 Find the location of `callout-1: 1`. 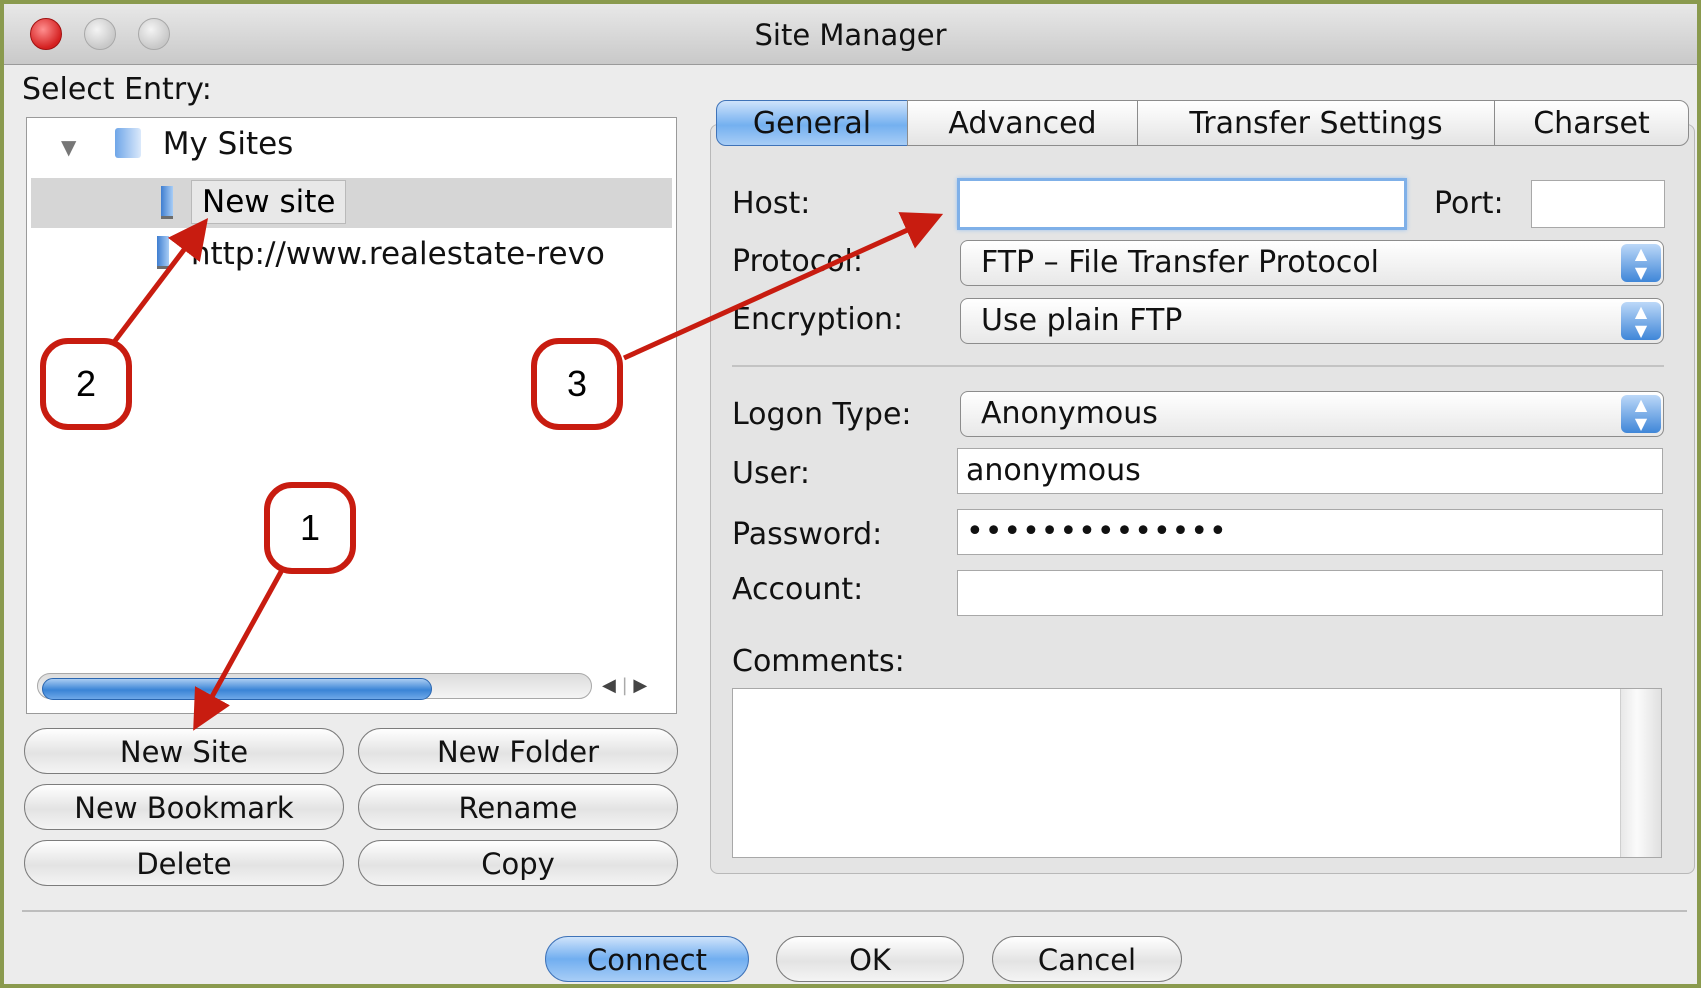

callout-1: 1 is located at coordinates (310, 528).